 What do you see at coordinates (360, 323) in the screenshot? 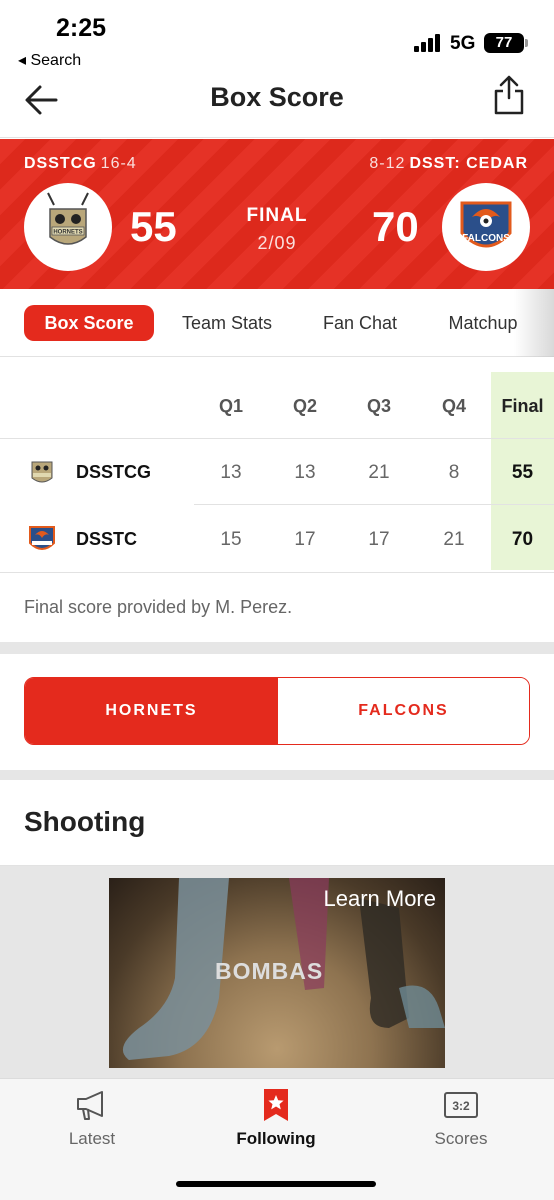
I see `tab-fan-chat: Fan Chat` at bounding box center [360, 323].